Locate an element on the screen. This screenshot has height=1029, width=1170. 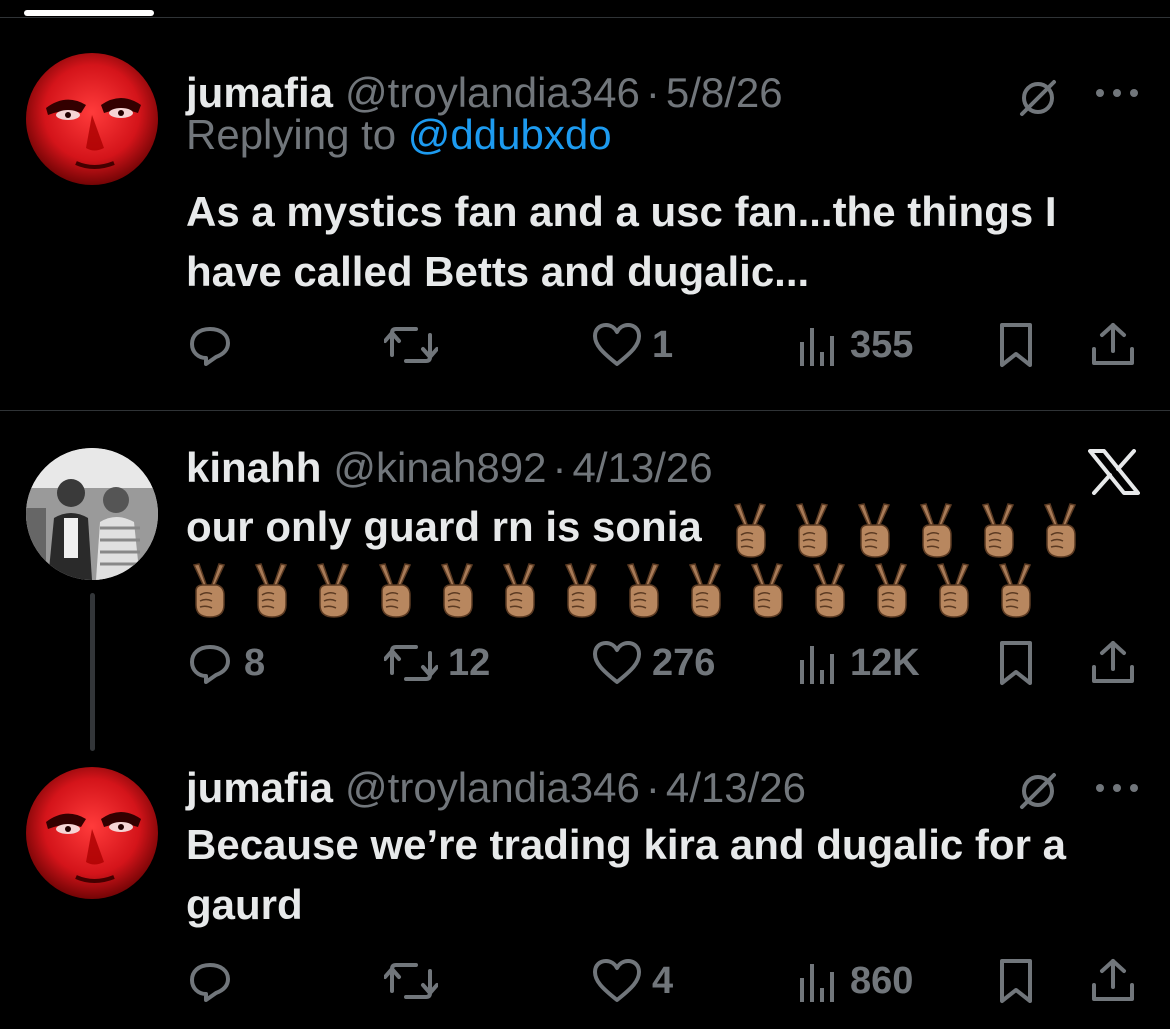
view-count: 355 is located at coordinates (882, 344).